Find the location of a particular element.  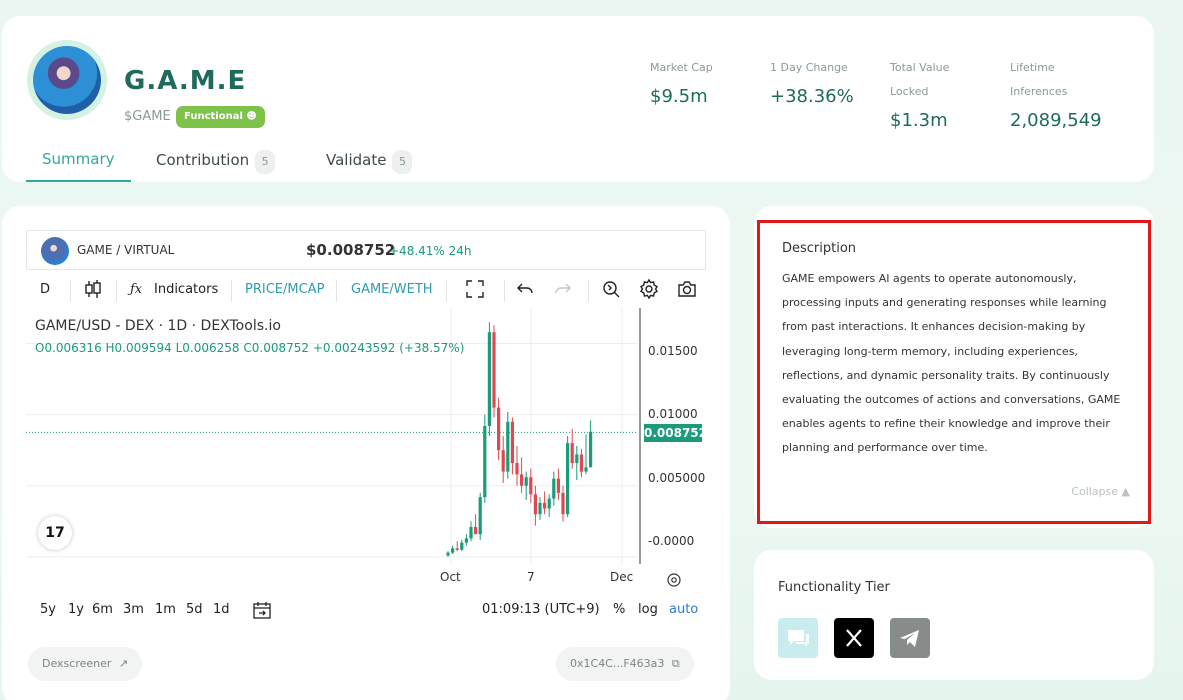

range-6m: 6m is located at coordinates (102, 609).